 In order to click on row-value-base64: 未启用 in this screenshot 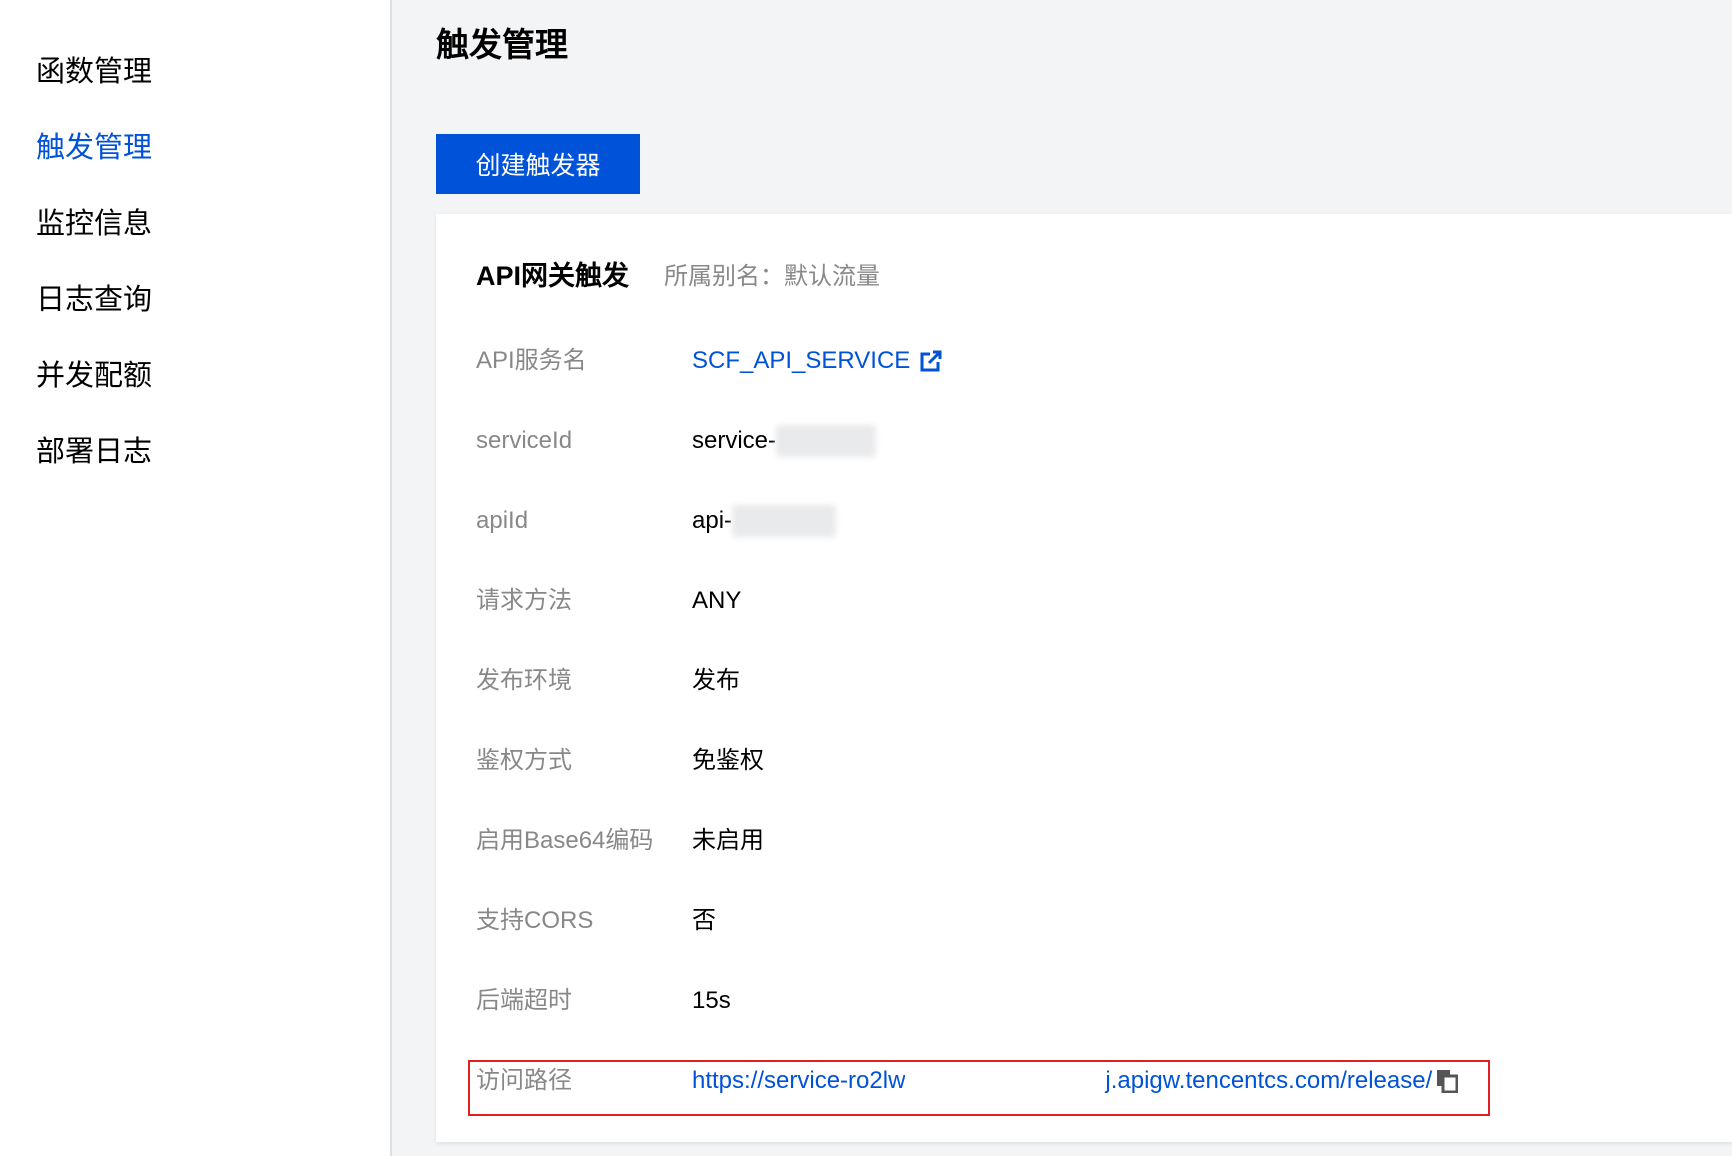, I will do `click(728, 840)`.